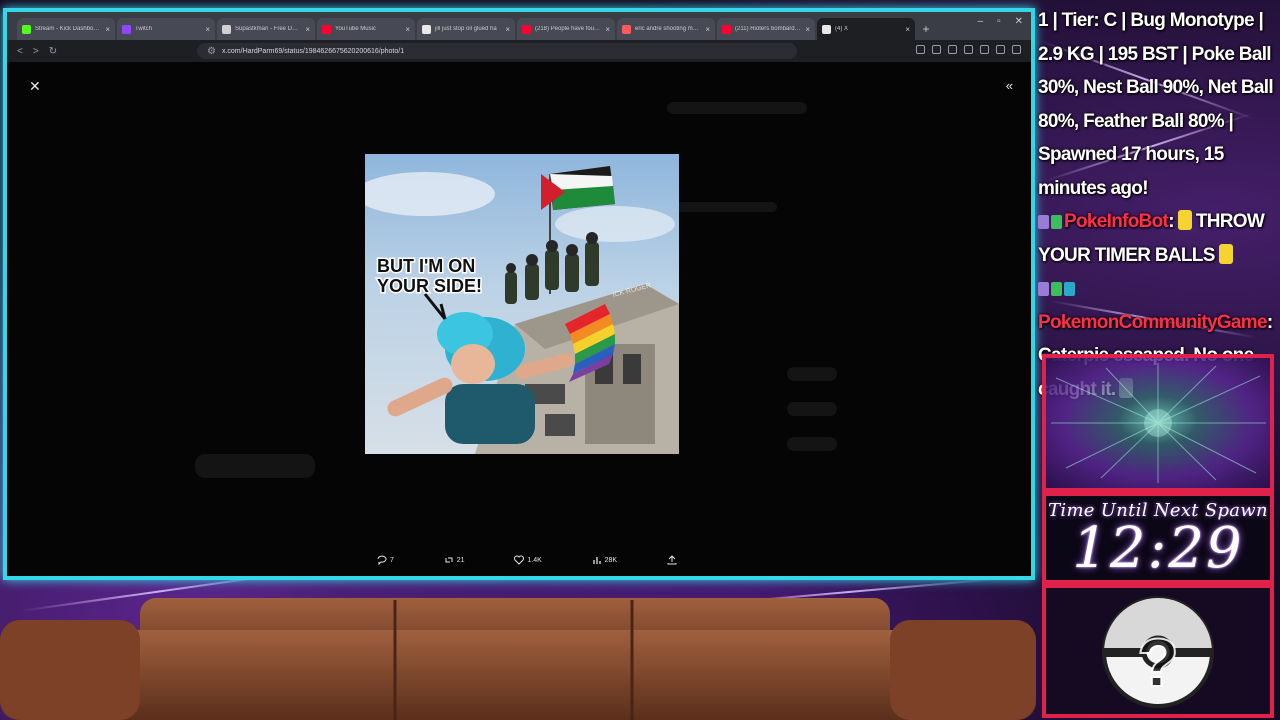  I want to click on tab-label: Supastkman - Free Down, so click(268, 29).